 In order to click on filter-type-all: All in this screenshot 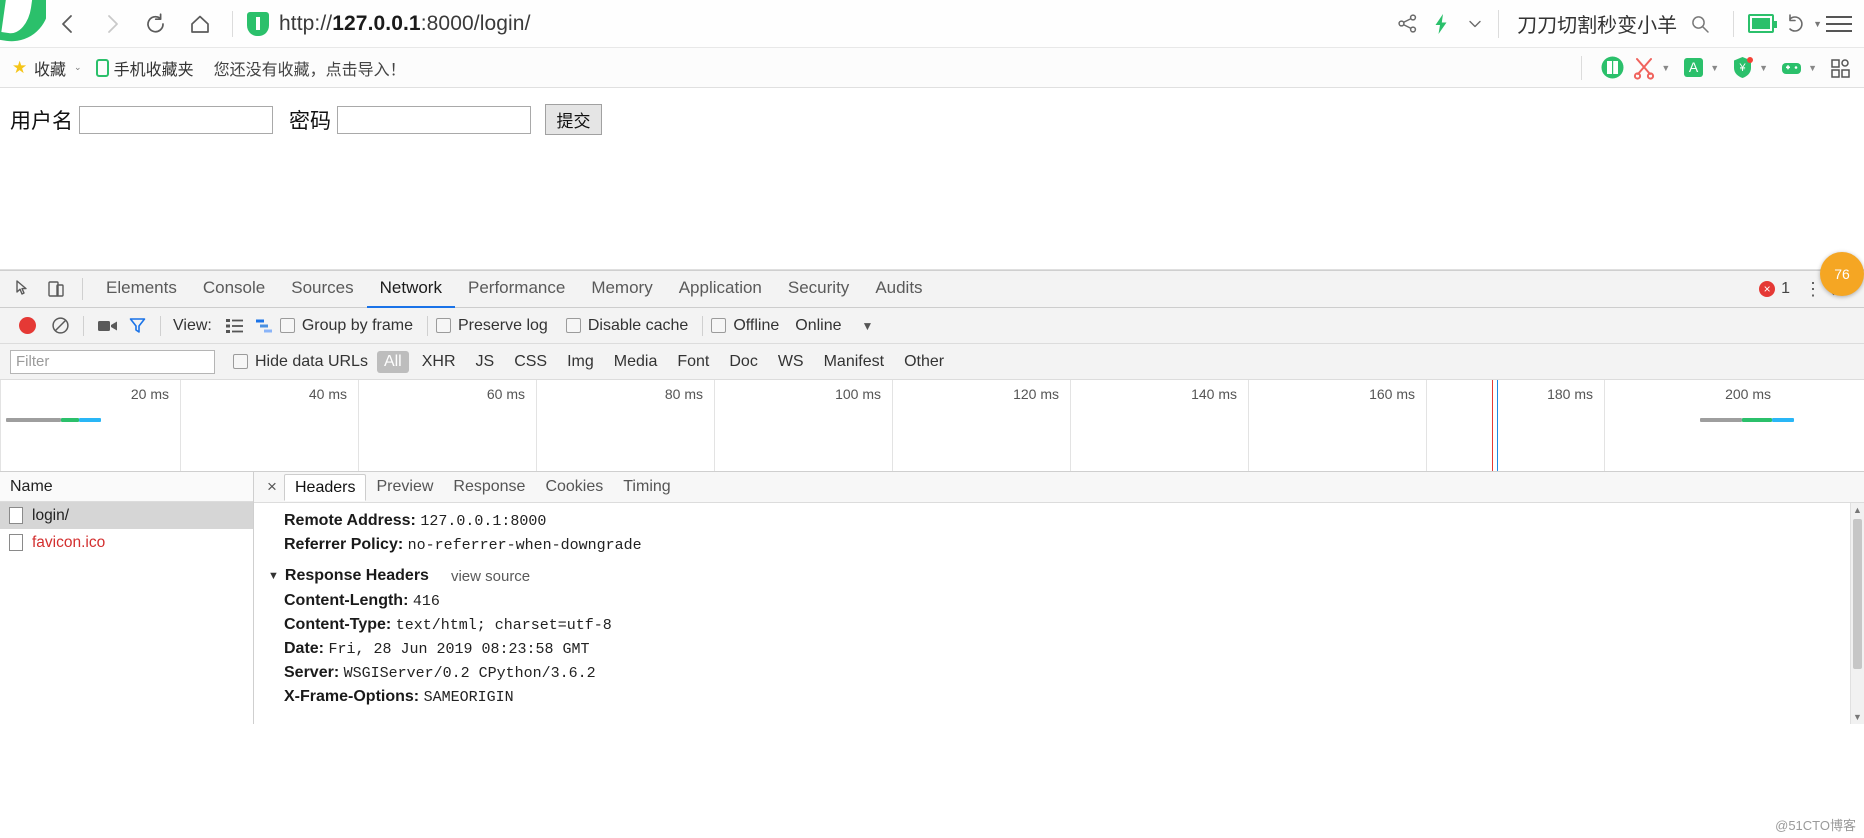, I will do `click(392, 361)`.